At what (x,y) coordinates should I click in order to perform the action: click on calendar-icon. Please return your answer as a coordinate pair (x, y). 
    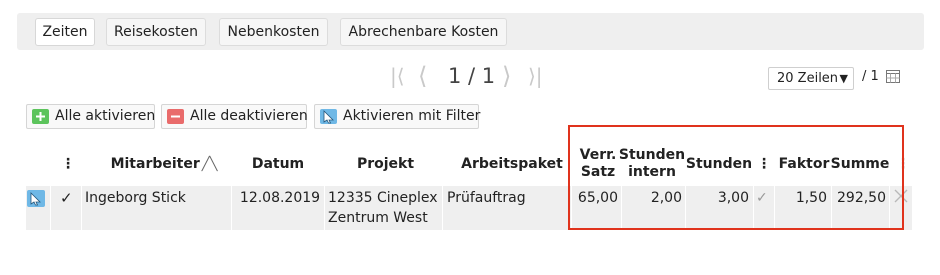
    Looking at the image, I should click on (893, 76).